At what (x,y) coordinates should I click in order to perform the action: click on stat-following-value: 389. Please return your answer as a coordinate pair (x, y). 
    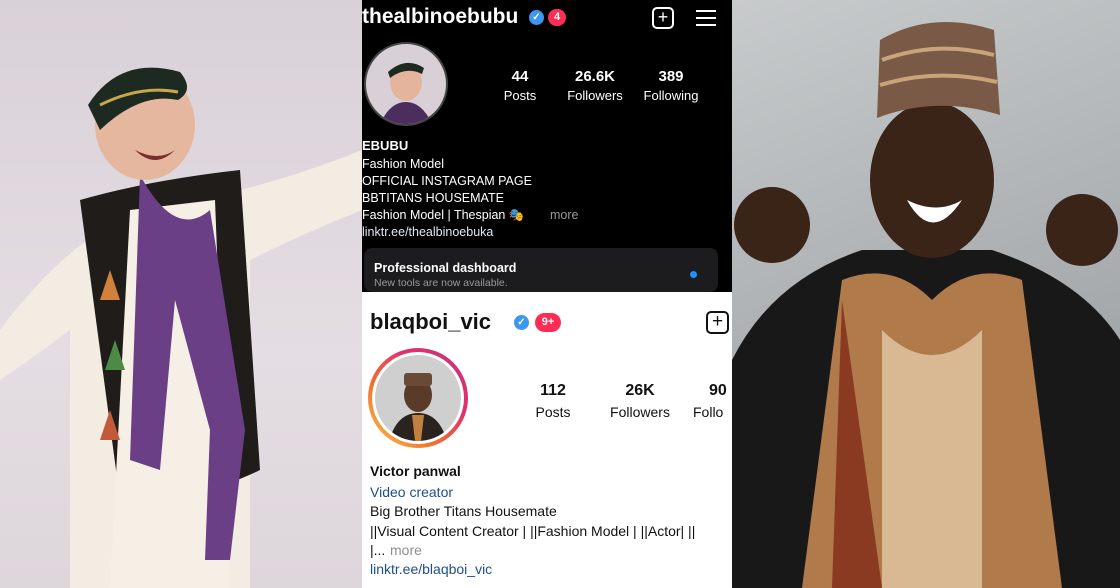
    Looking at the image, I should click on (671, 76).